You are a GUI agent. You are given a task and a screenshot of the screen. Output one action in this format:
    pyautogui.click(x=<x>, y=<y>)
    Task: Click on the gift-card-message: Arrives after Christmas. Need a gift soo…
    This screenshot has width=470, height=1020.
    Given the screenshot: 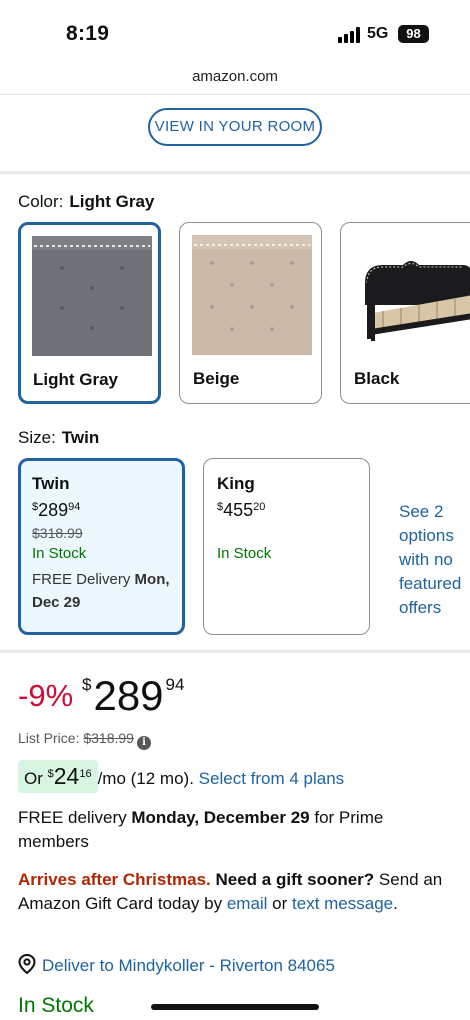 What is the action you would take?
    pyautogui.click(x=230, y=891)
    